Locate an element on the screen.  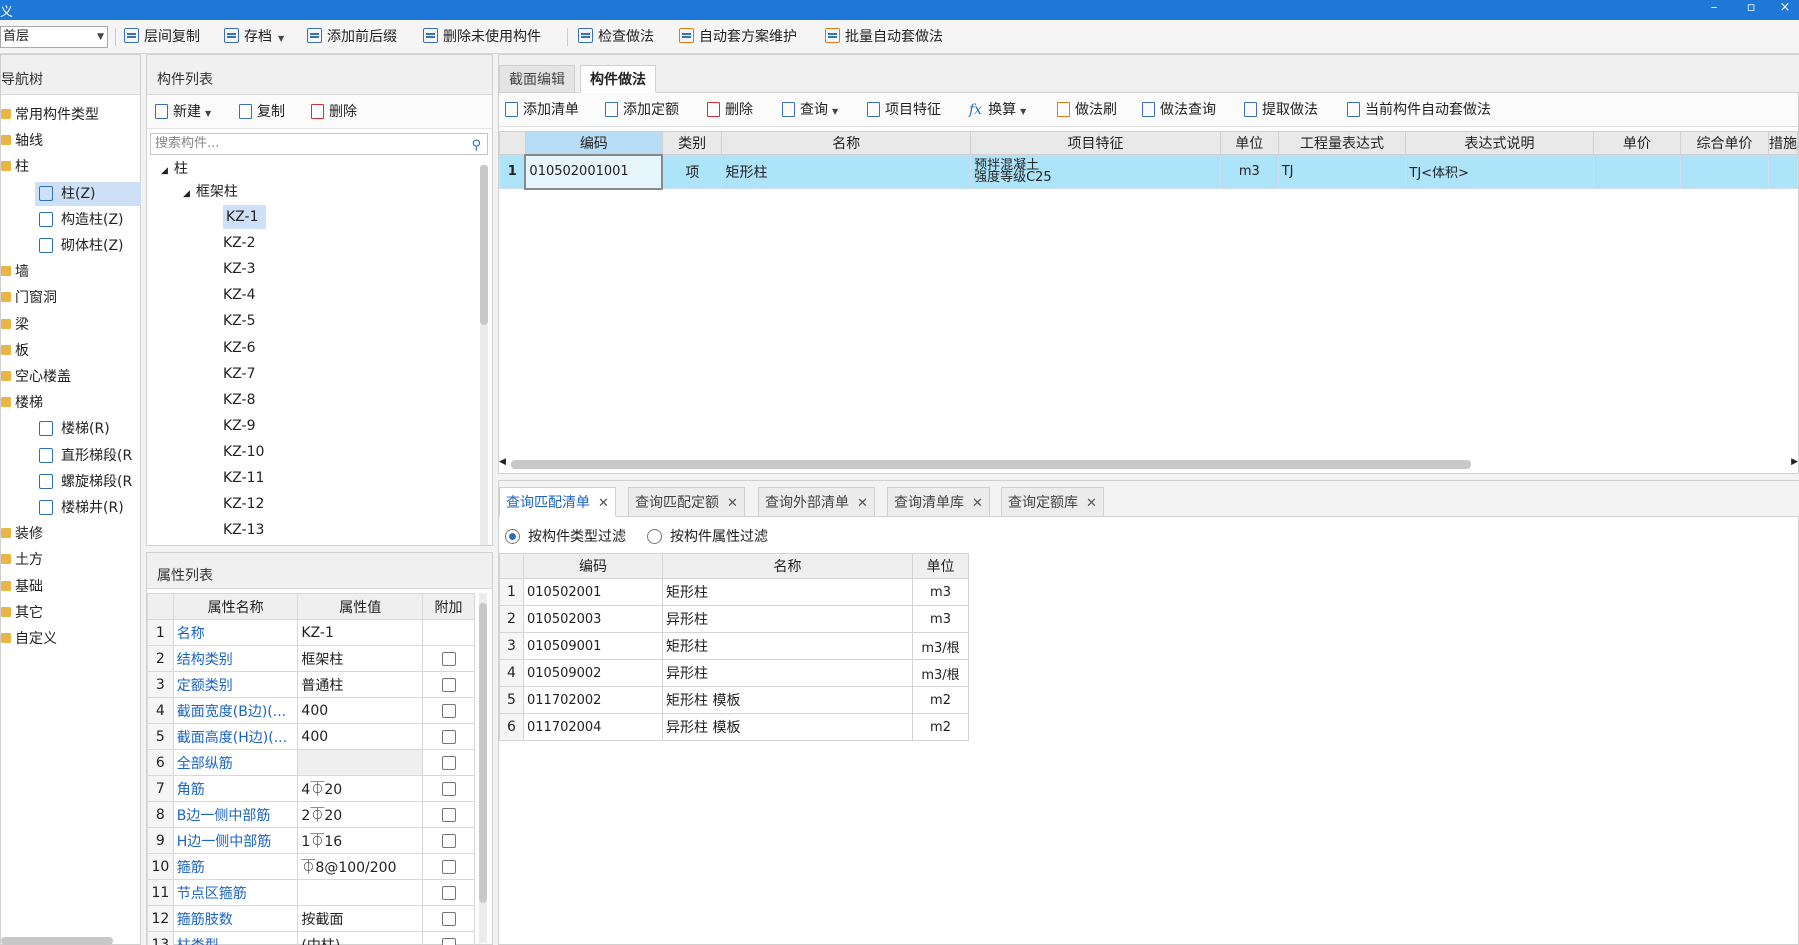
query-row: 6 011702004 异形柱 模板 m2 is located at coordinates (734, 727).